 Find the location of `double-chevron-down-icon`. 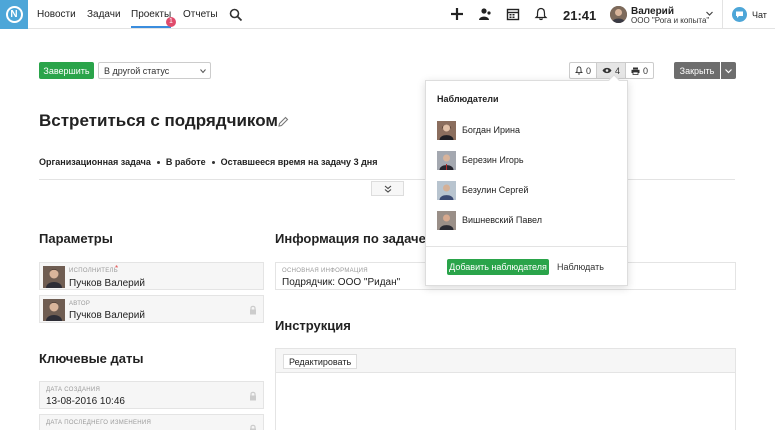

double-chevron-down-icon is located at coordinates (387, 189).